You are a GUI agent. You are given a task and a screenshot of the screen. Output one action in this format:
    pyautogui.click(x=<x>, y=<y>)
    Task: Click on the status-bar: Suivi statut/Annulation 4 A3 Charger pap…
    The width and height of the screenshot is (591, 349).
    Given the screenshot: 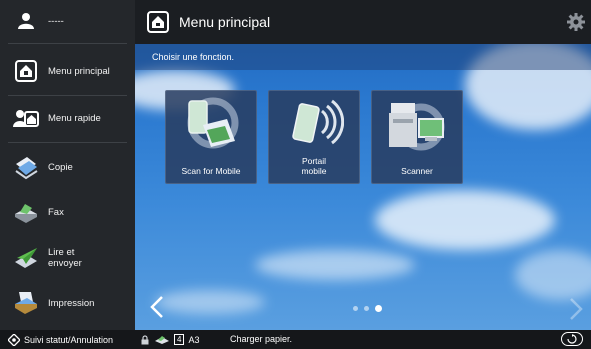 What is the action you would take?
    pyautogui.click(x=295, y=339)
    